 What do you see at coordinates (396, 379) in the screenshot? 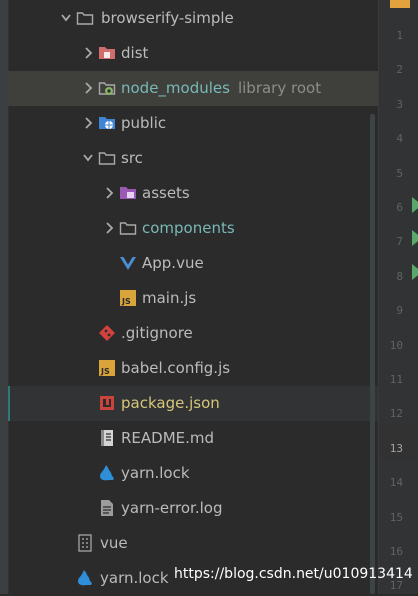
I see `line-number: 11` at bounding box center [396, 379].